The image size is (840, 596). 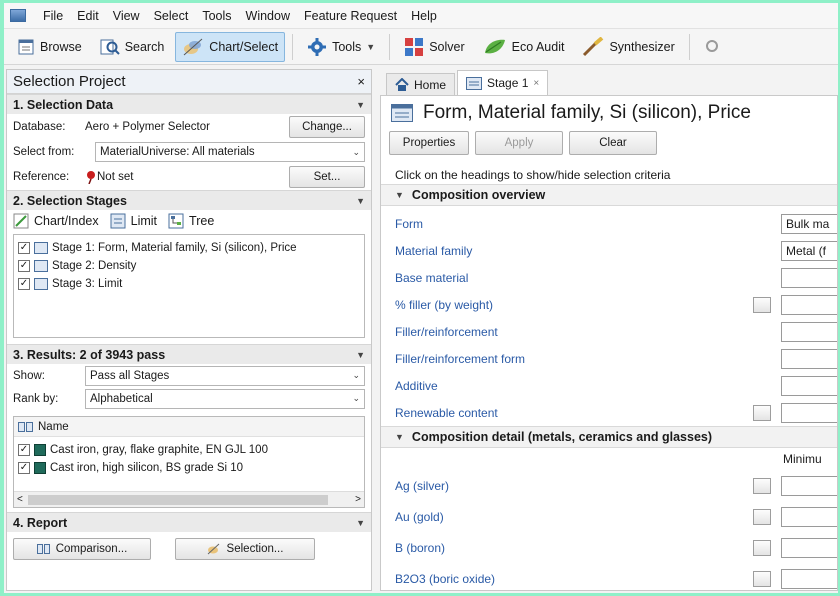 What do you see at coordinates (421, 84) in the screenshot?
I see `tab-home: Home` at bounding box center [421, 84].